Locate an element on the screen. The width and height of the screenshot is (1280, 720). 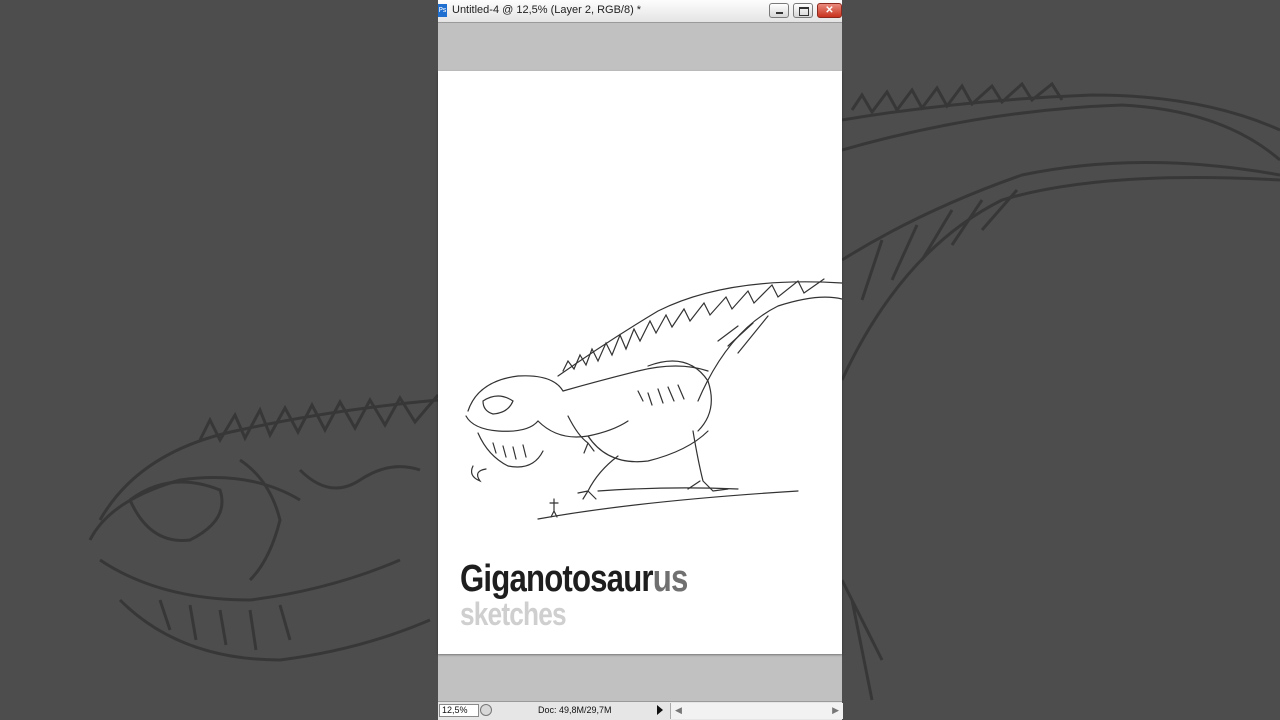
photoshop-app-icon: Ps is located at coordinates (442, 10).